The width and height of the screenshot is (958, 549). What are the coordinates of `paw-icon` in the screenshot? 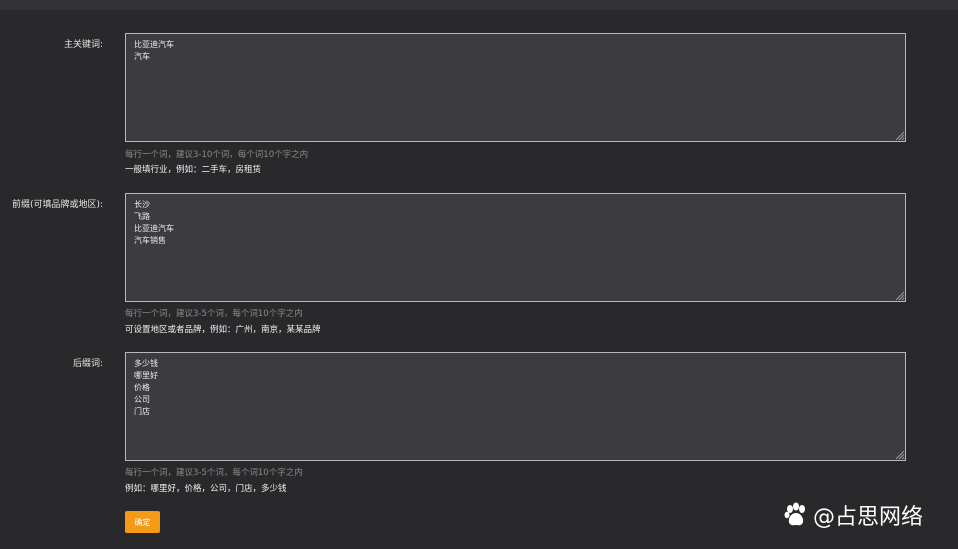 It's located at (794, 514).